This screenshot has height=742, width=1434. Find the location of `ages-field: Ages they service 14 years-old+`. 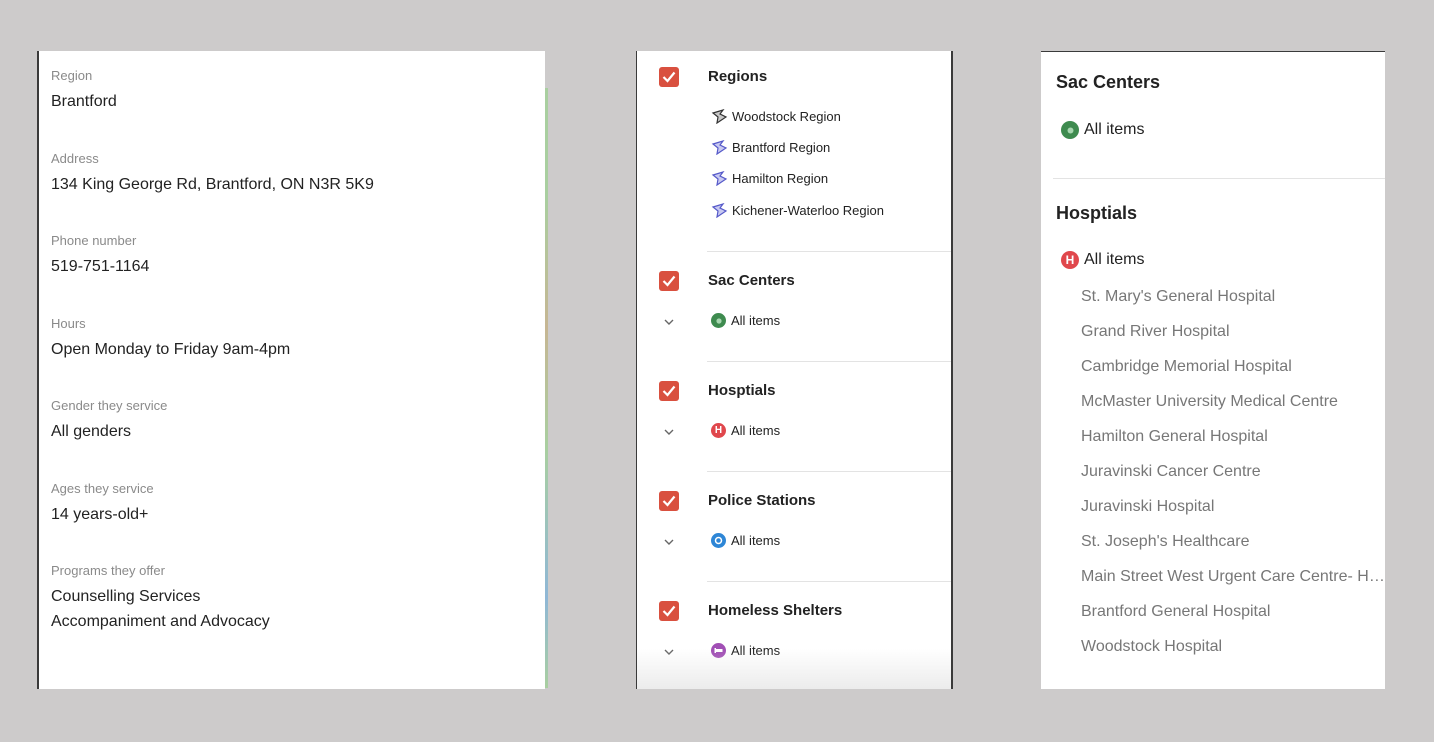

ages-field: Ages they service 14 years-old+ is located at coordinates (292, 504).